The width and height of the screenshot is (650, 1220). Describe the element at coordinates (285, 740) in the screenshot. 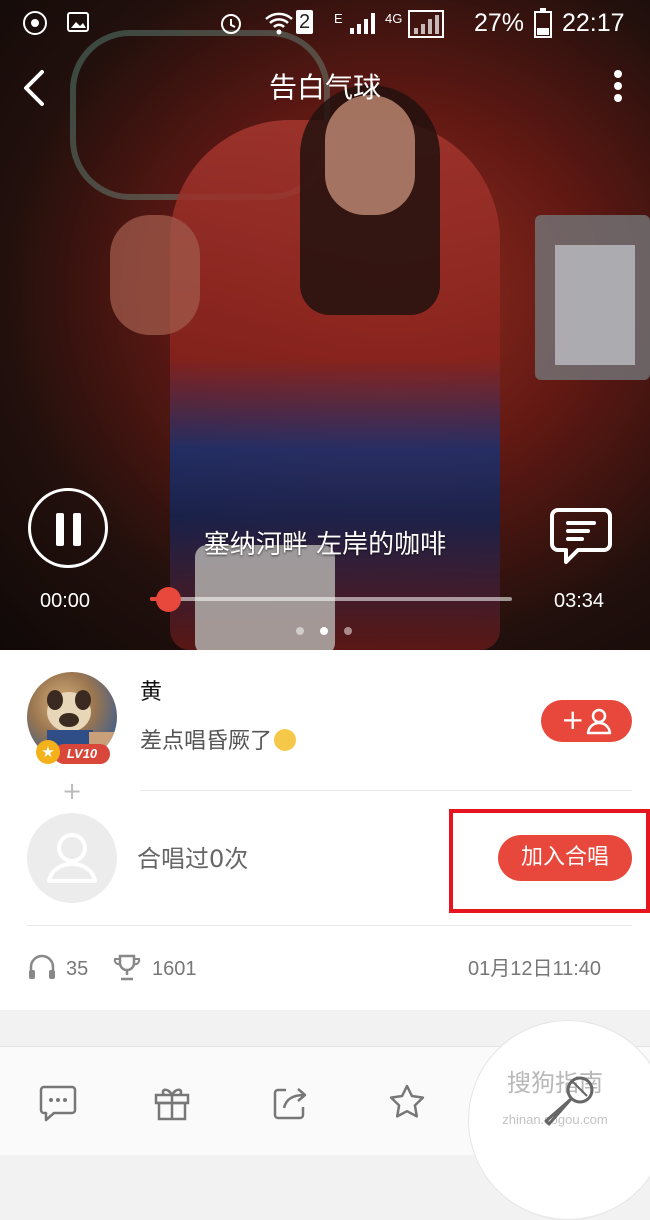

I see `relieved-face-emoji-icon` at that location.